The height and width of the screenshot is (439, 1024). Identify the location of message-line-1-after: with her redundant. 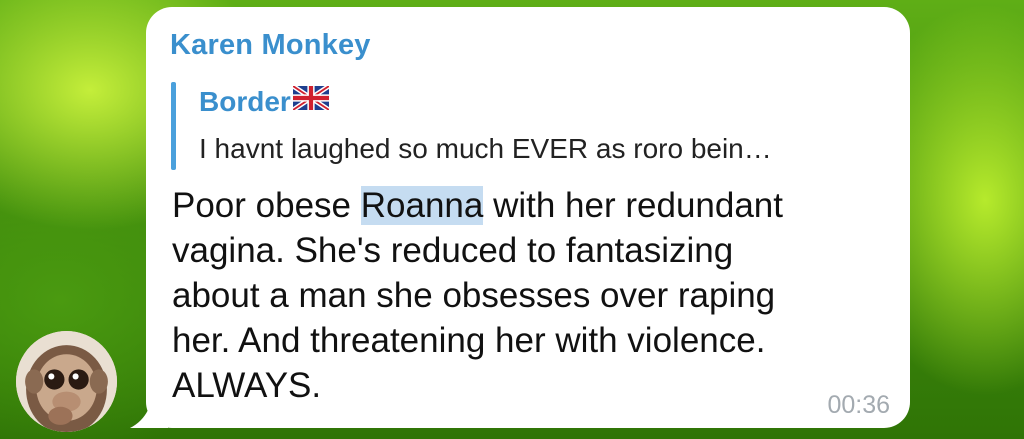
(633, 205).